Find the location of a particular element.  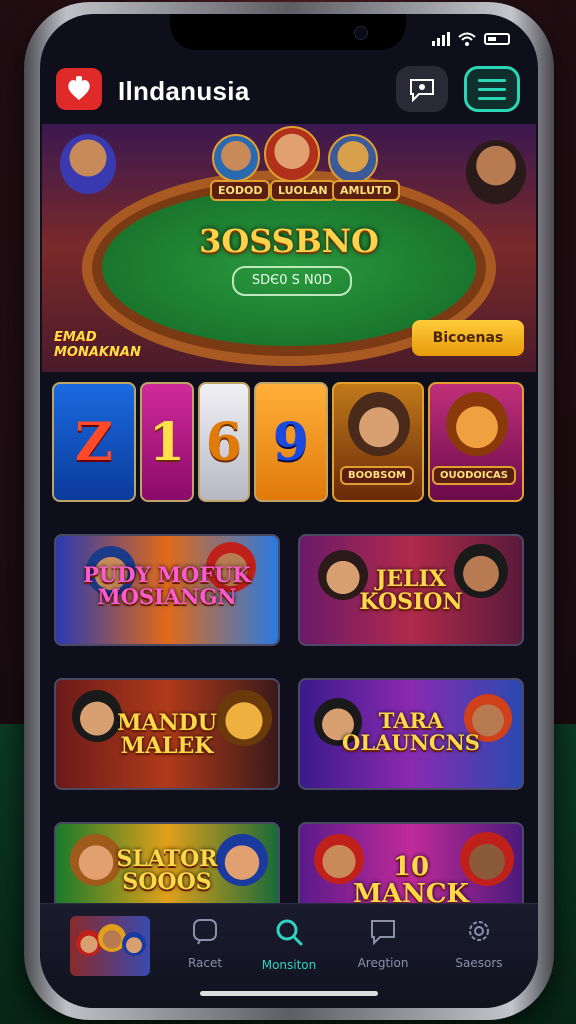

game-card-1: PUDY MOFUK MOSIANGN is located at coordinates (167, 590).